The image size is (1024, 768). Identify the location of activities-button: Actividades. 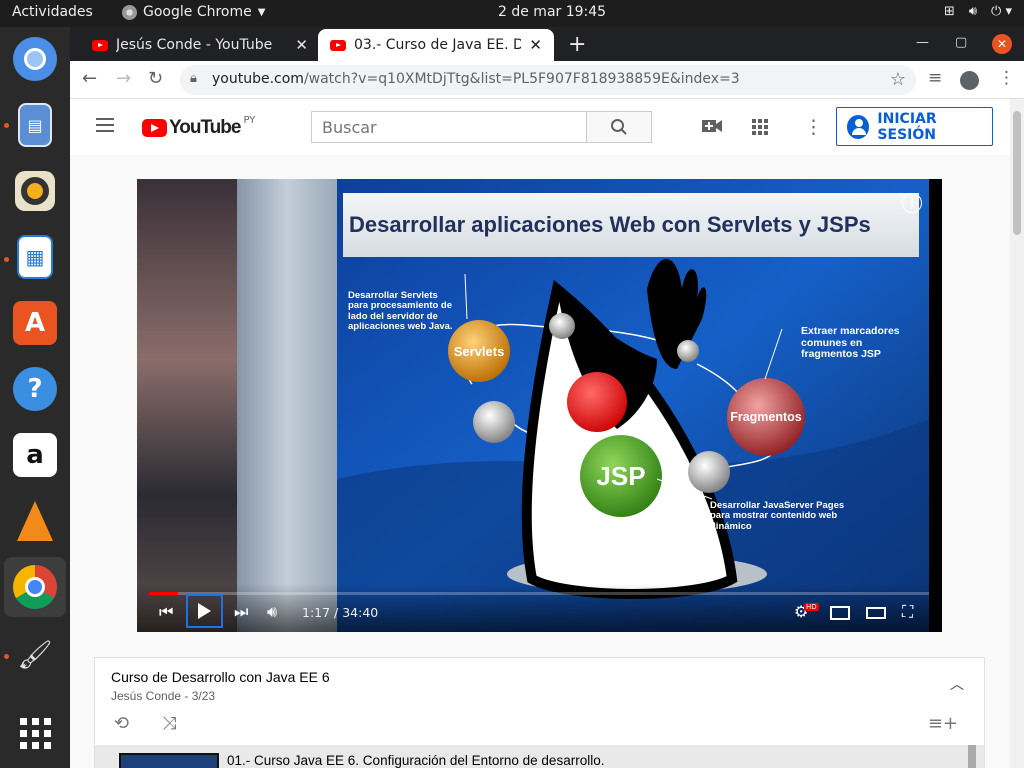
(52, 12).